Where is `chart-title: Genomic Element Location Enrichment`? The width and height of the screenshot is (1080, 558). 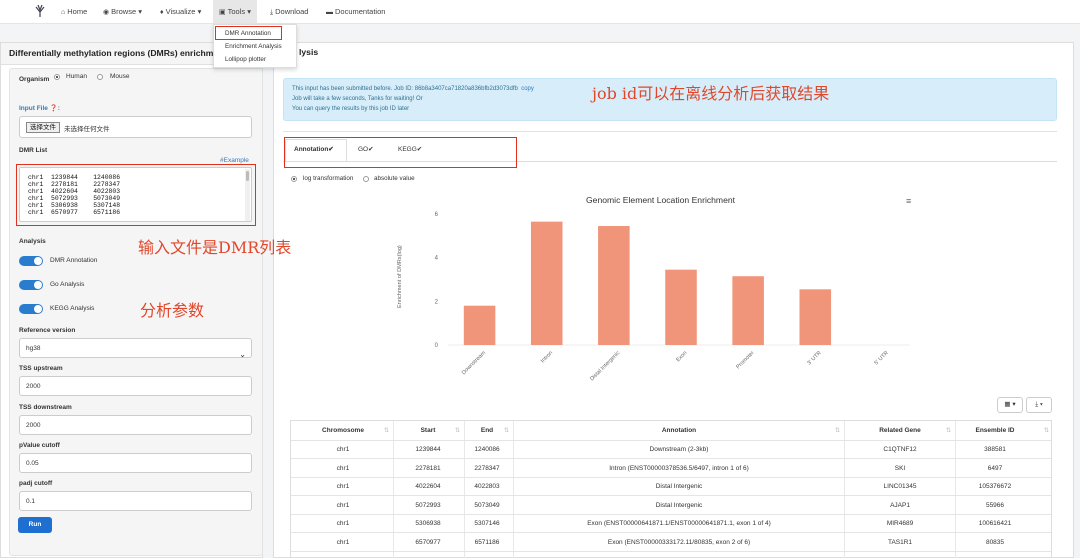 chart-title: Genomic Element Location Enrichment is located at coordinates (661, 200).